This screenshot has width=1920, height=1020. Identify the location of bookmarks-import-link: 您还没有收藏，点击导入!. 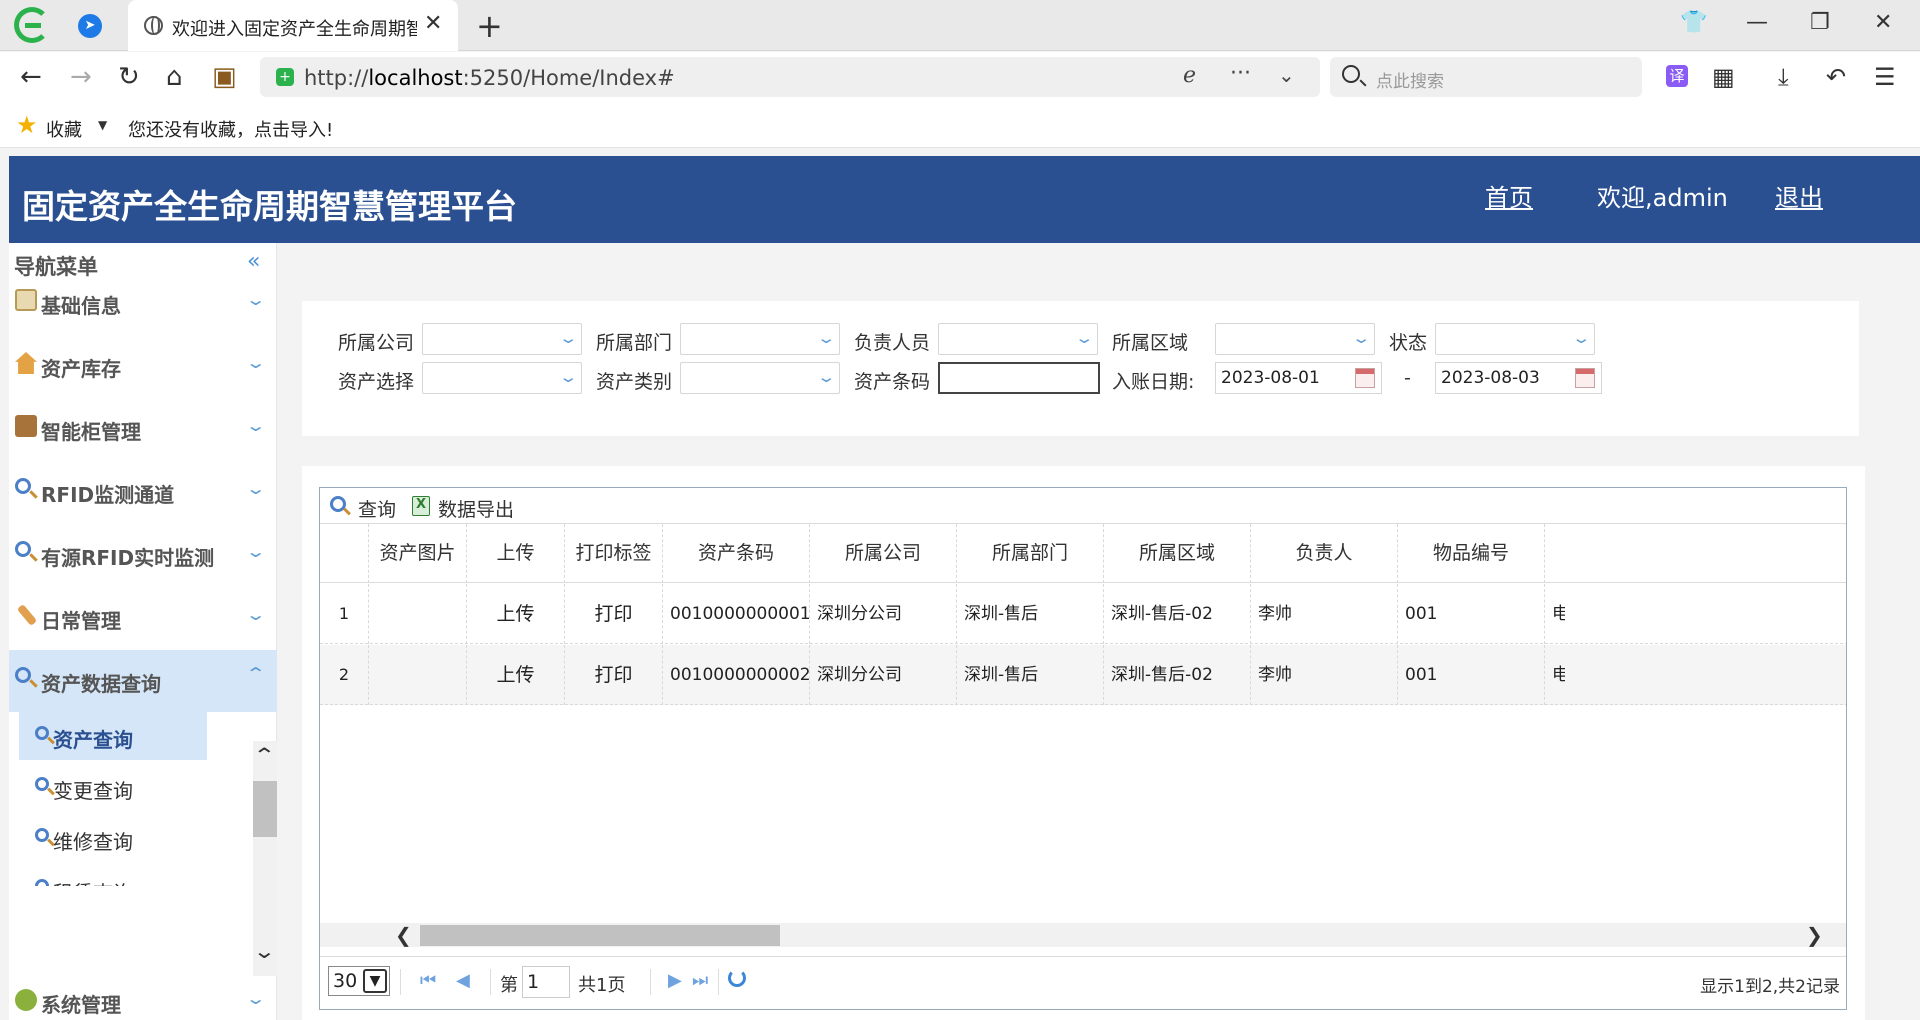
(230, 129).